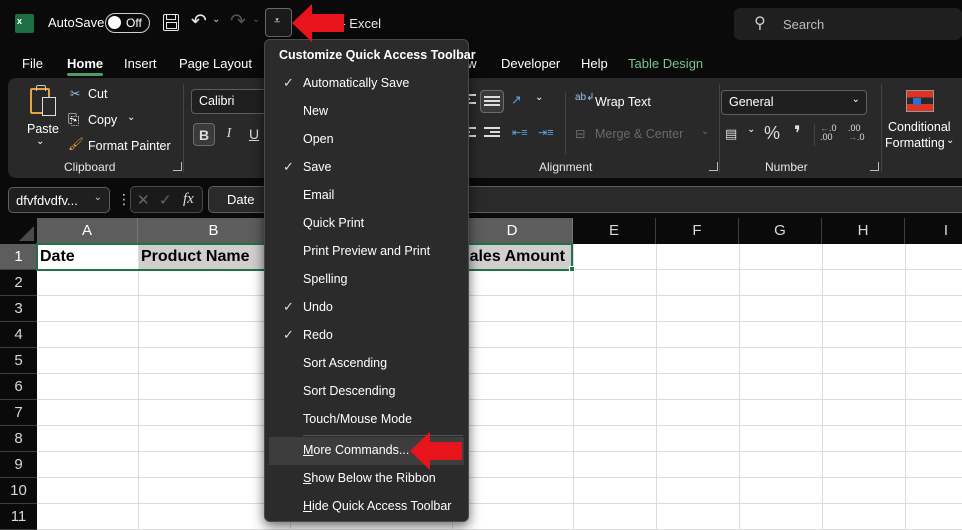 This screenshot has width=962, height=530. What do you see at coordinates (516, 99) in the screenshot?
I see `orientation-icon: ↗` at bounding box center [516, 99].